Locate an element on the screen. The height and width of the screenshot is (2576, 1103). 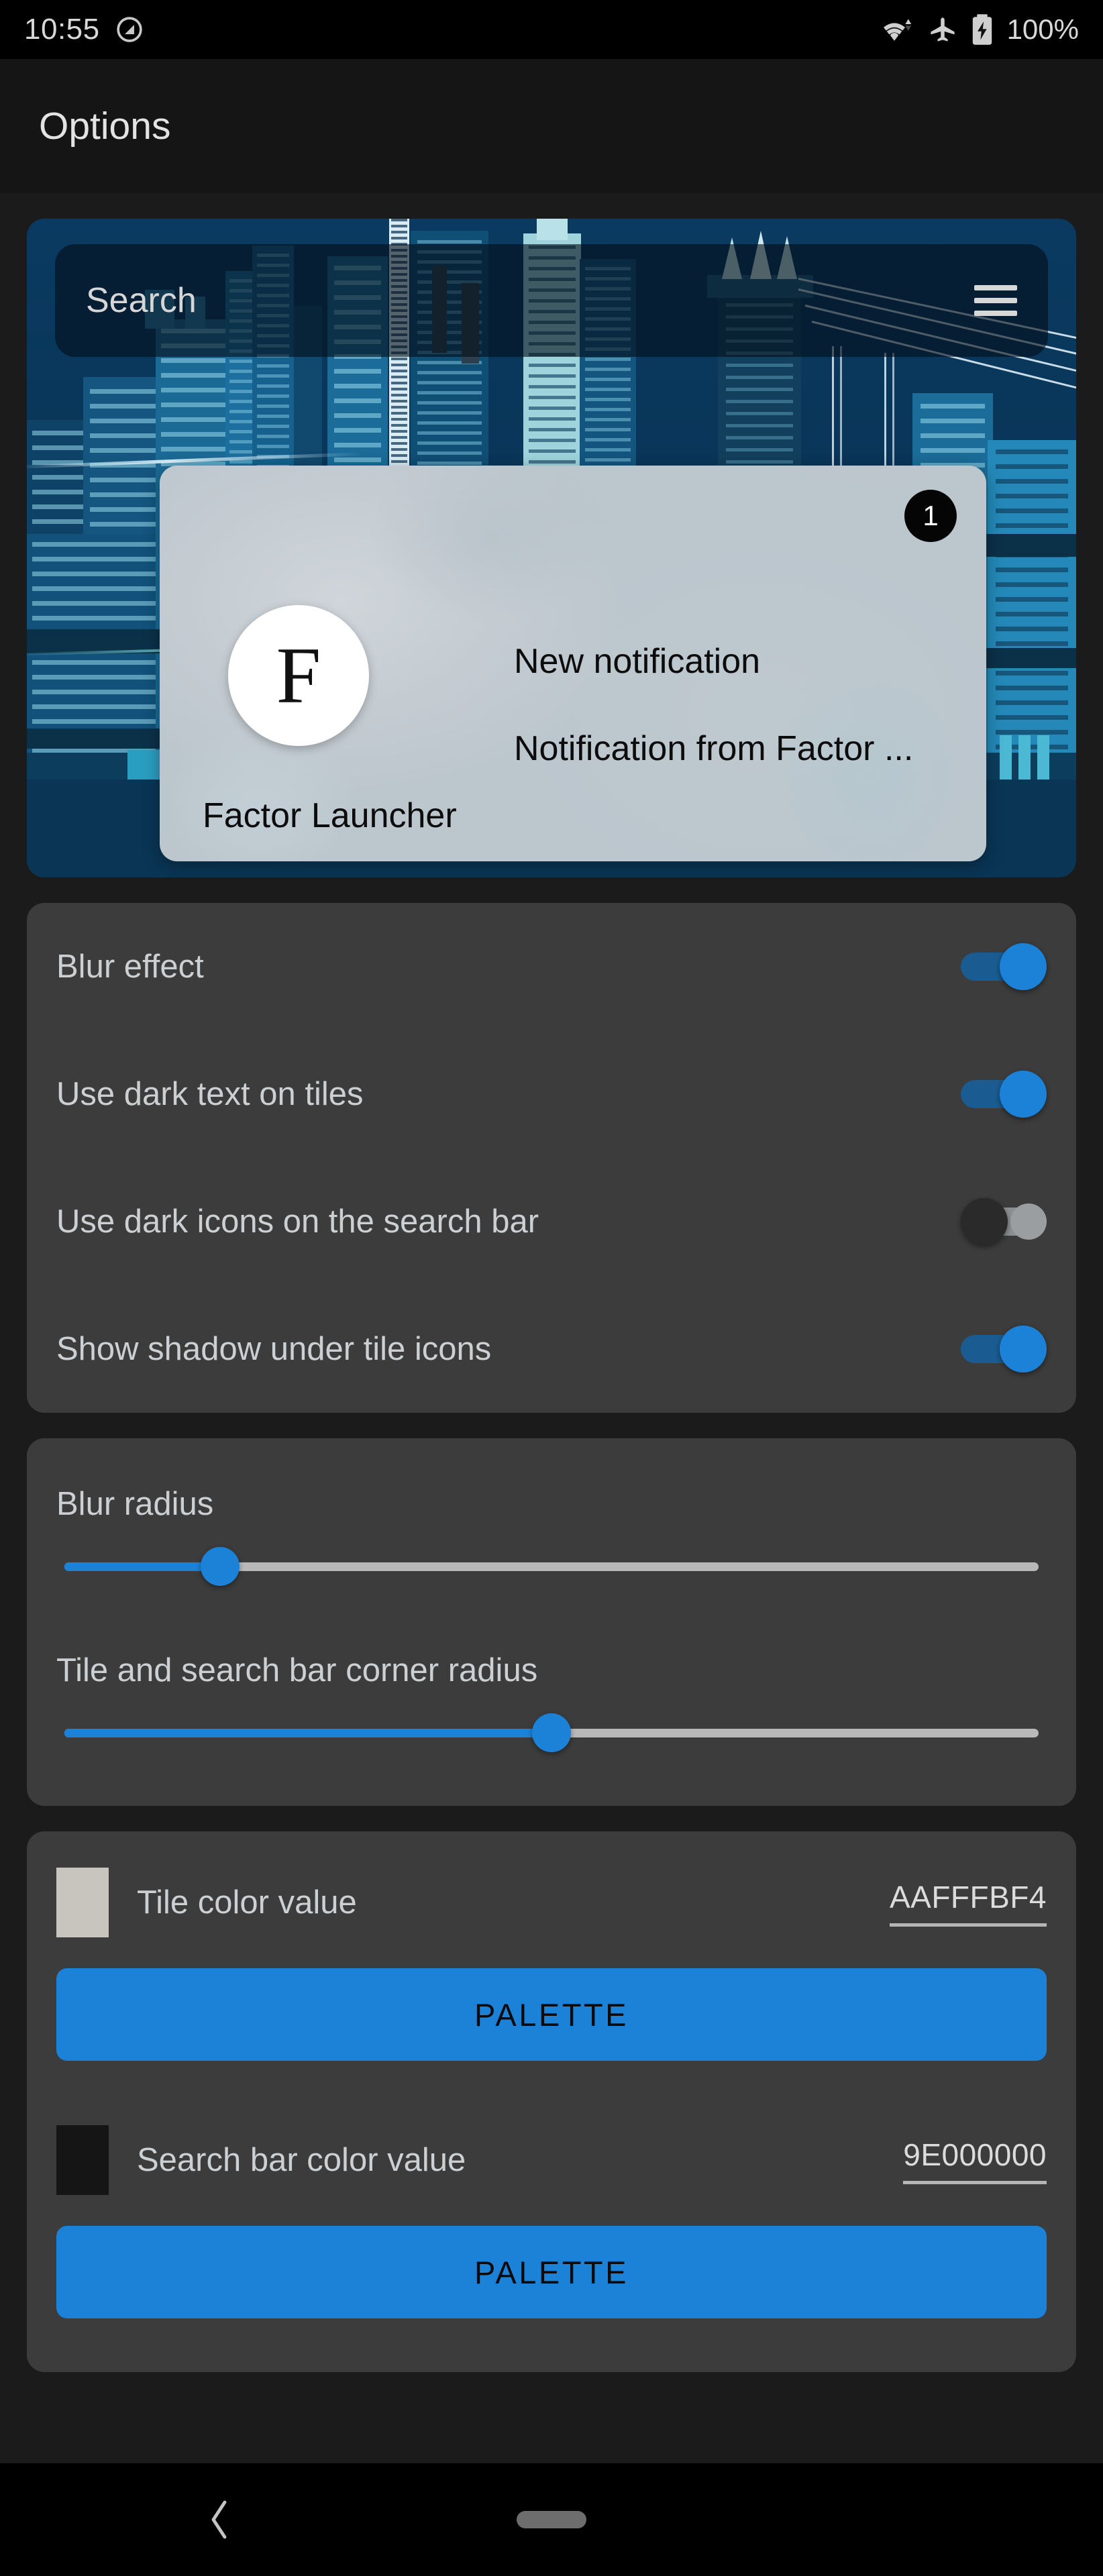
app-title-bar: Options is located at coordinates (551, 126).